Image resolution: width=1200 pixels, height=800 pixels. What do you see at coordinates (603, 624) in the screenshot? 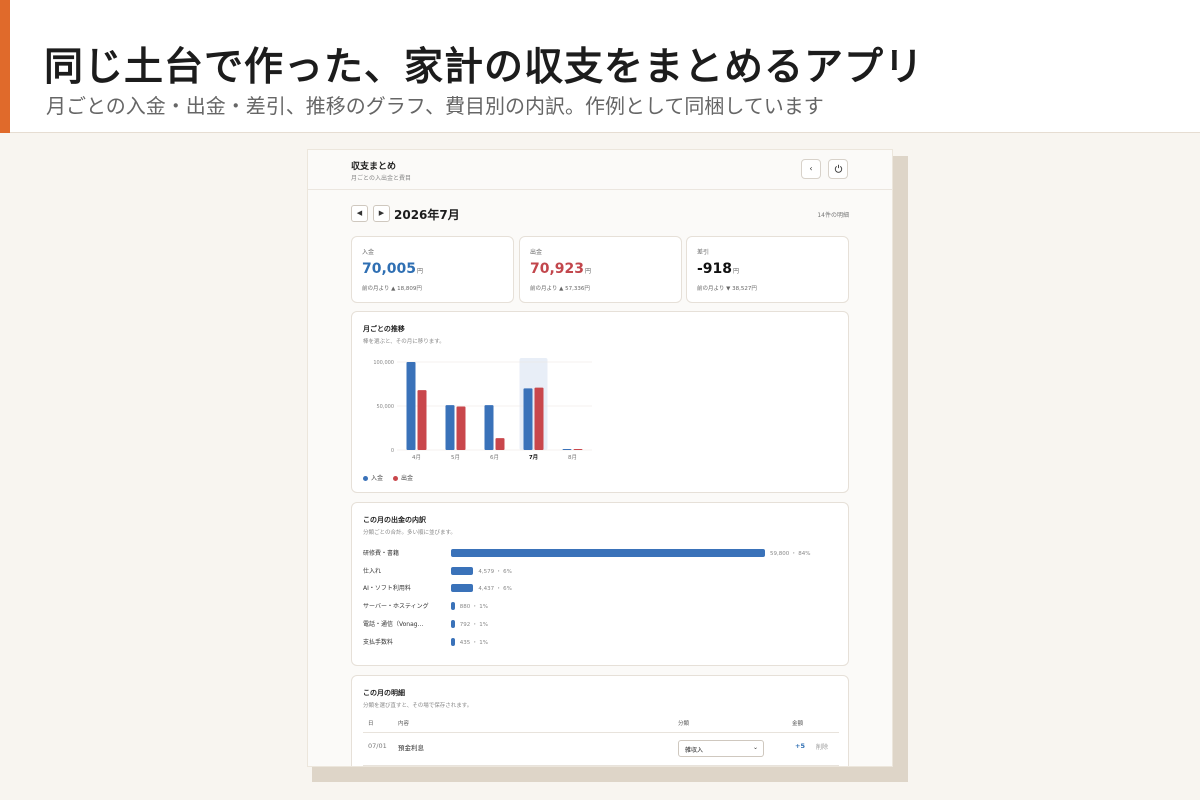
I see `breakdown-row: 電話・通信（Vonag… 792 ・ 1%` at bounding box center [603, 624].